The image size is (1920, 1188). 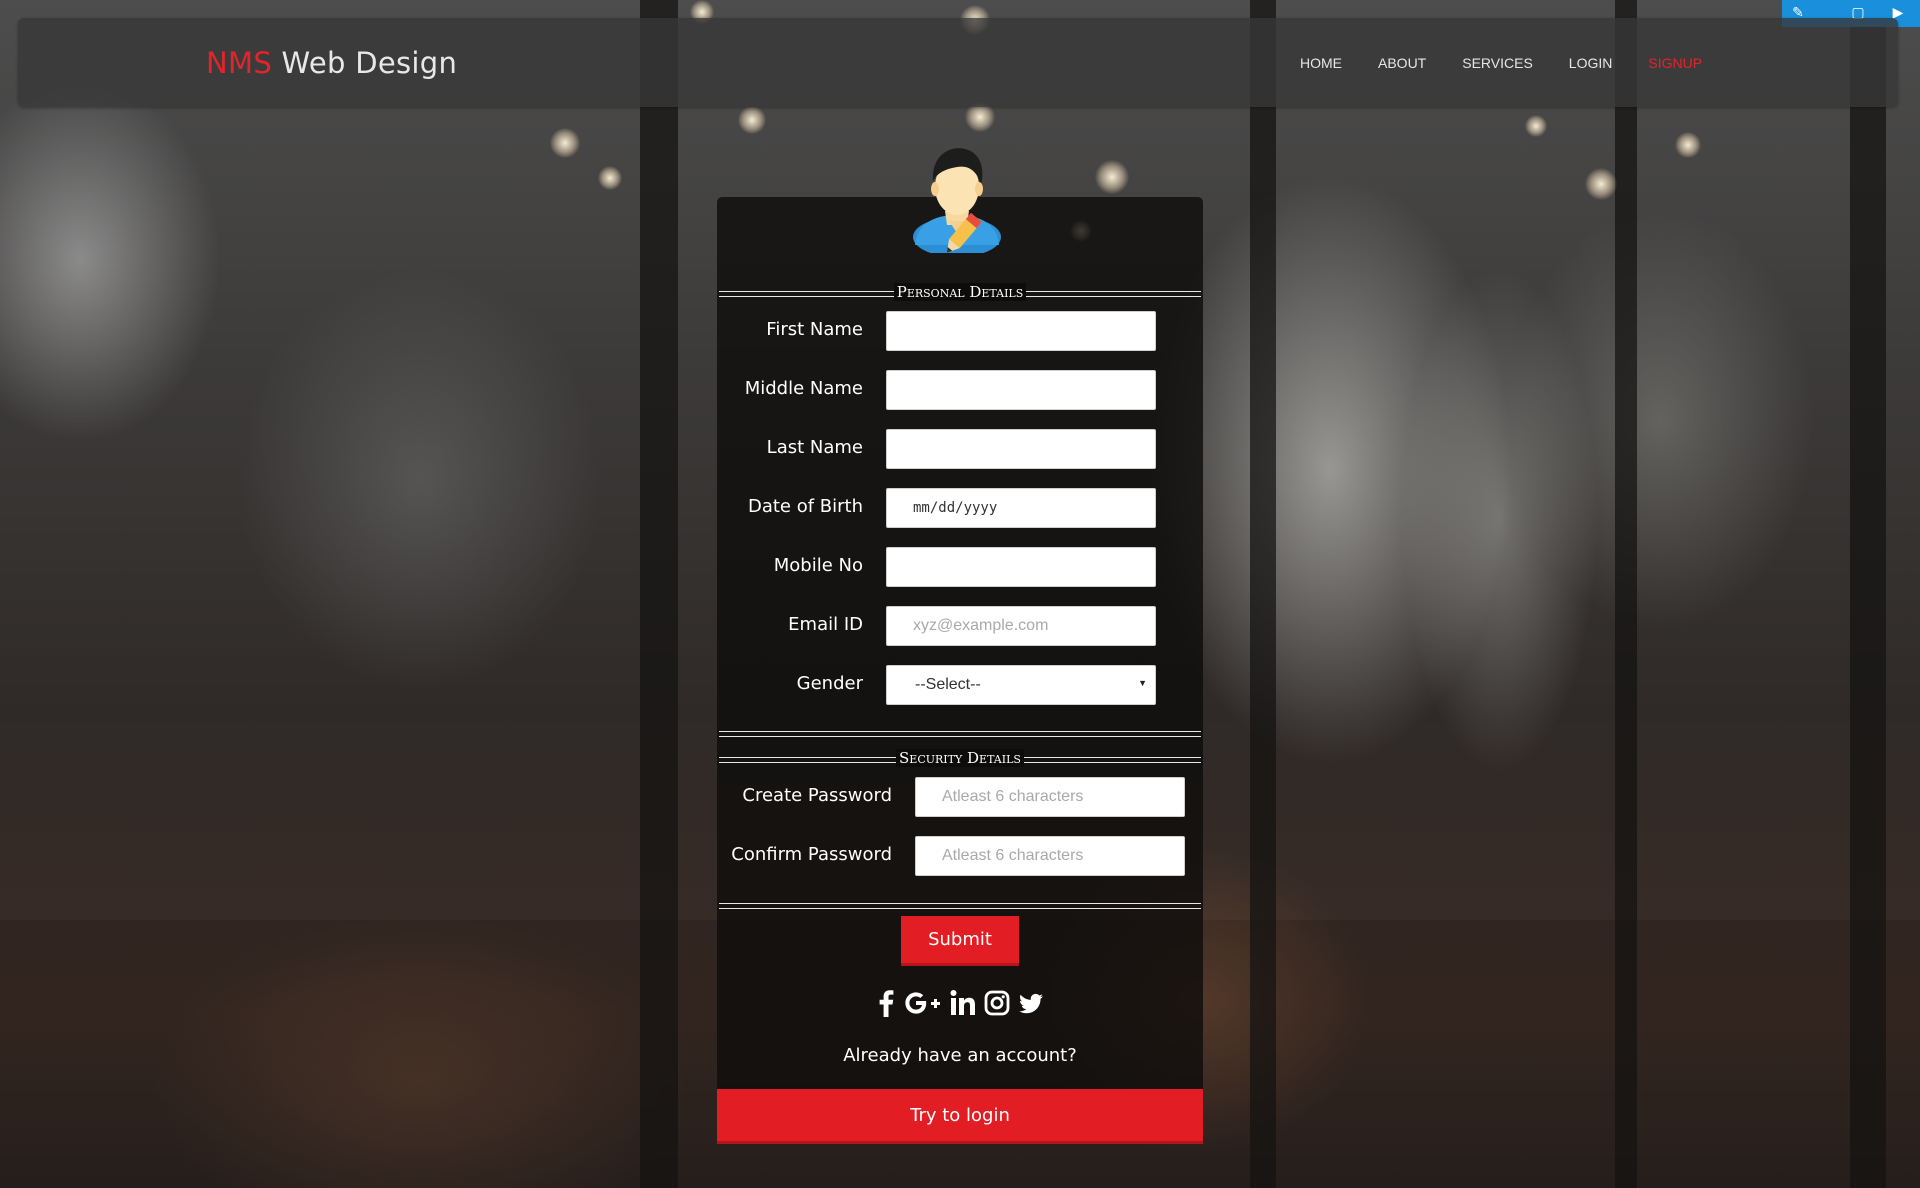 What do you see at coordinates (924, 1003) in the screenshot?
I see `google-plus-icon` at bounding box center [924, 1003].